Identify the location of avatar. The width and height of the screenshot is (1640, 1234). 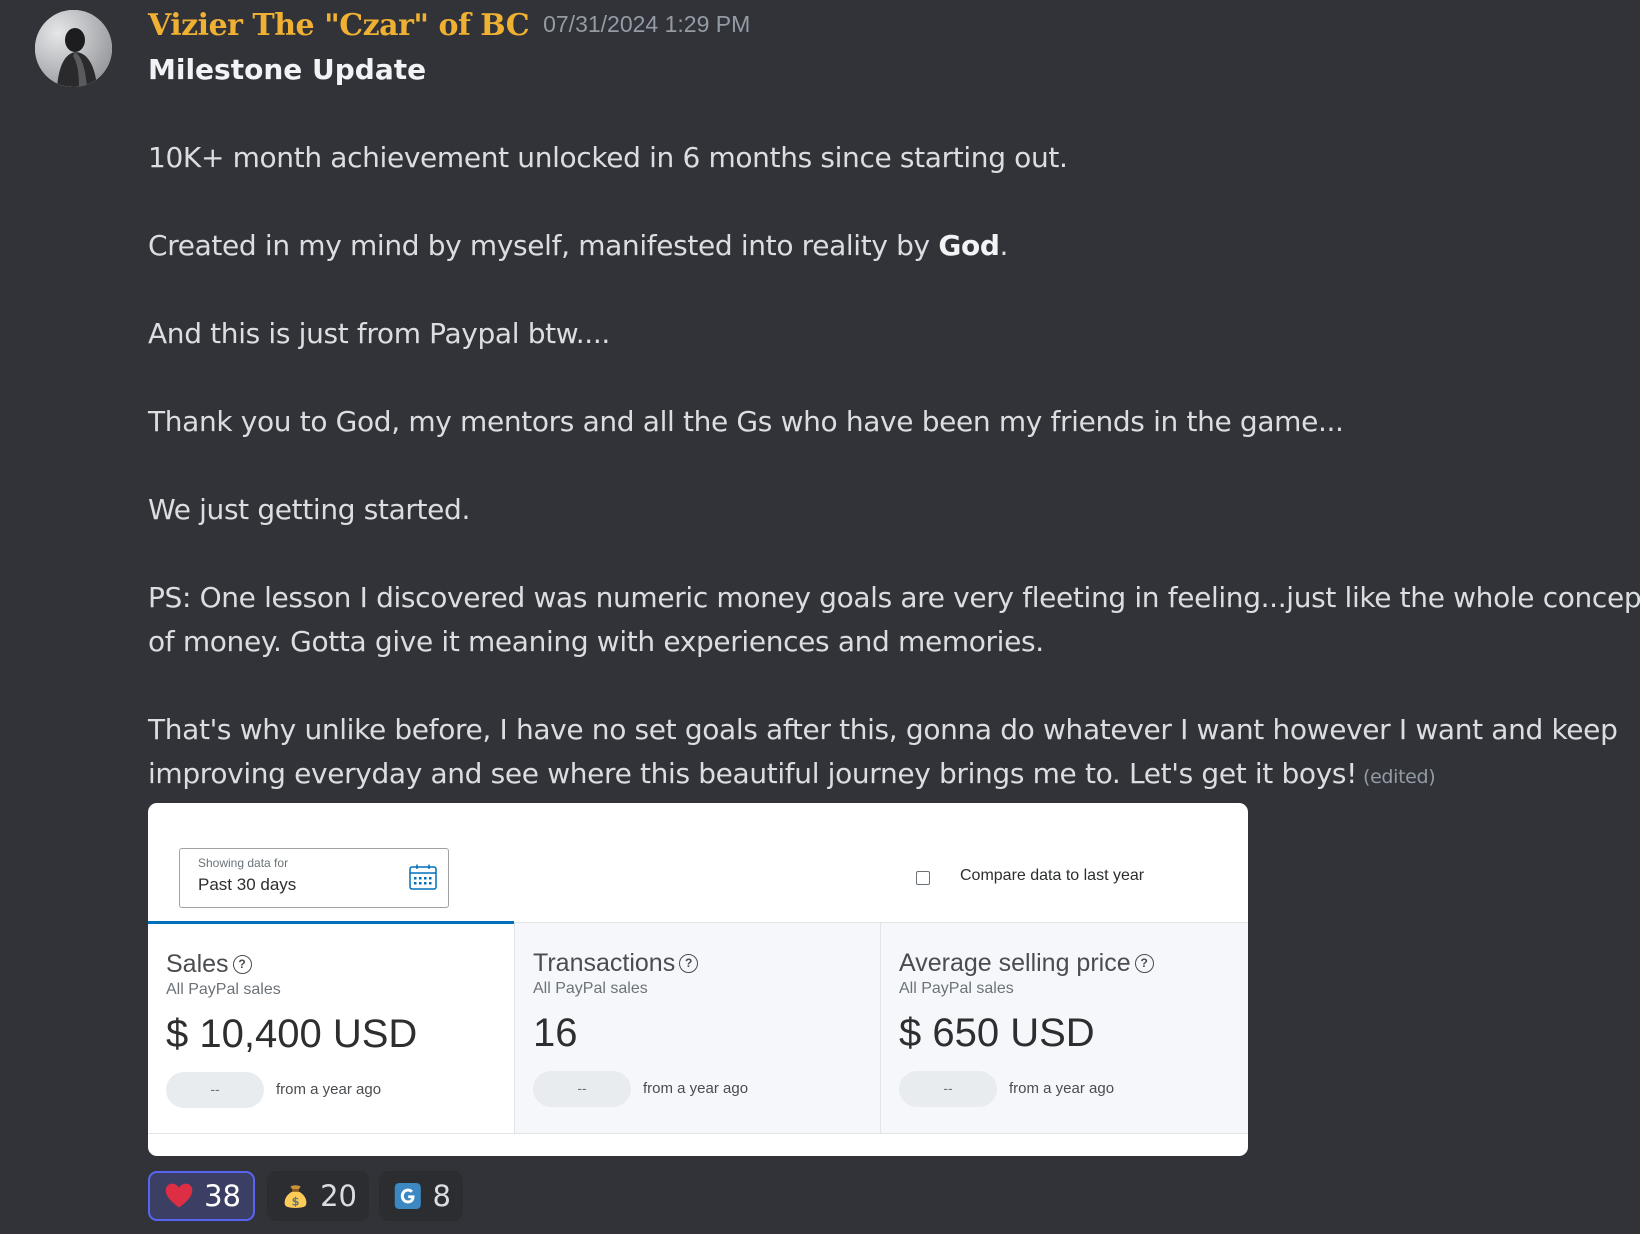
(73, 48).